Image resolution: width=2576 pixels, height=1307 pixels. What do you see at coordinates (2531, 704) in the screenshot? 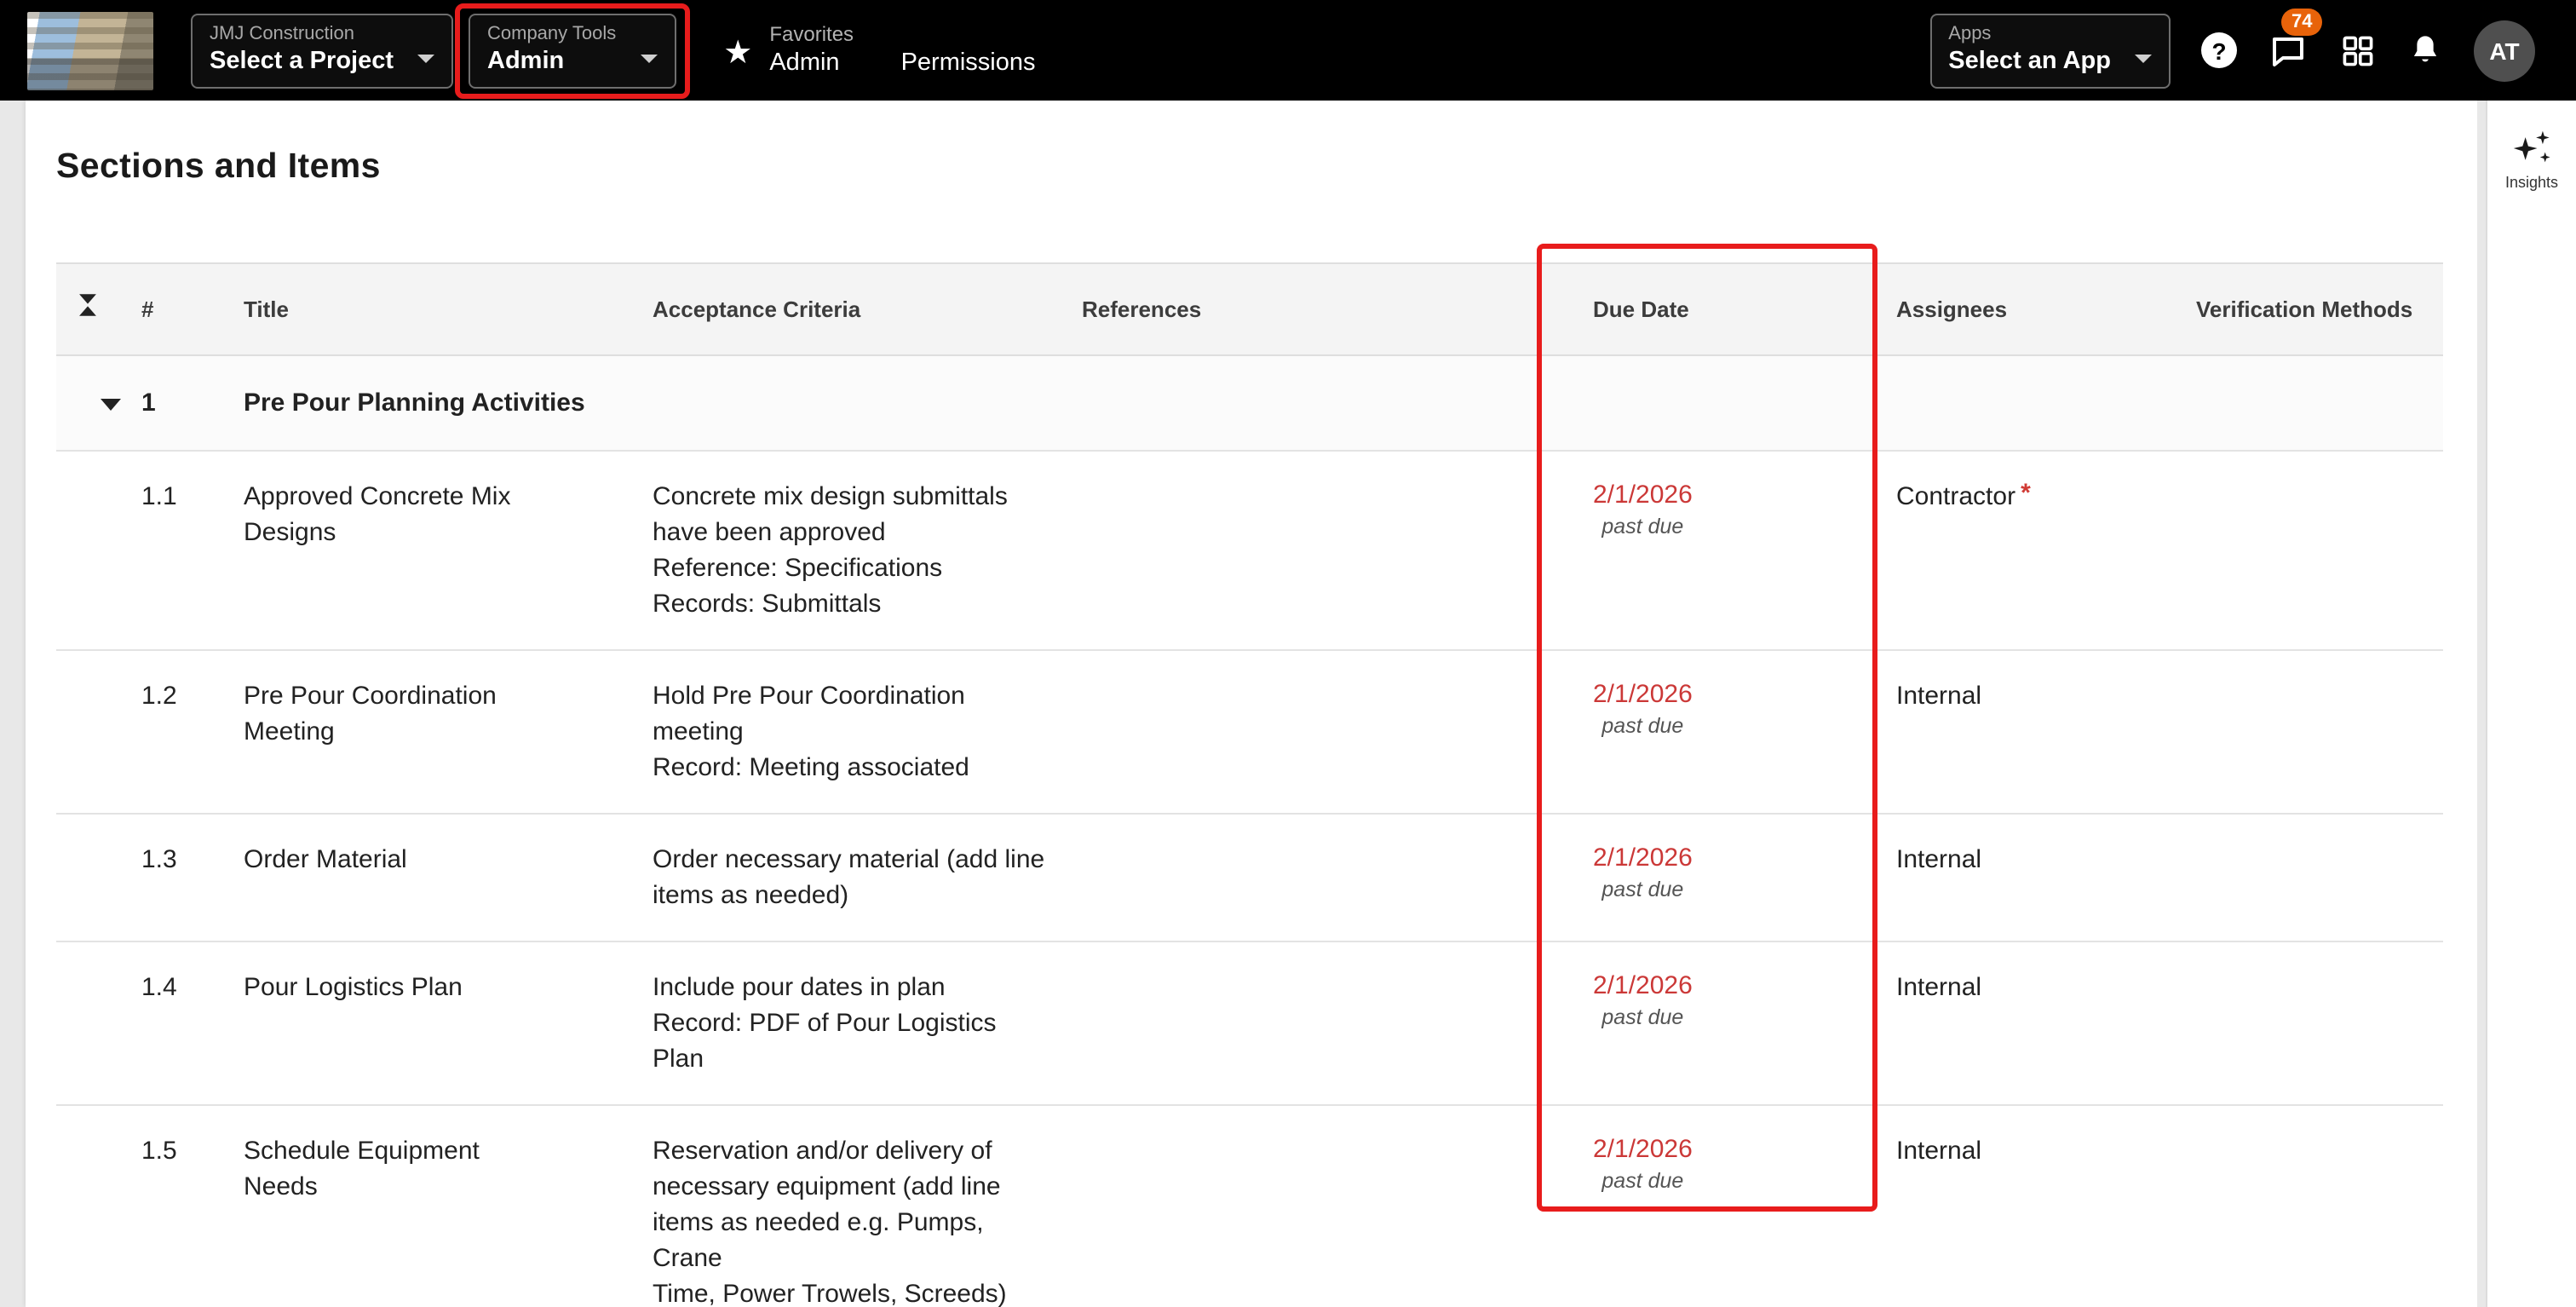
I see `right-rail: Insights` at bounding box center [2531, 704].